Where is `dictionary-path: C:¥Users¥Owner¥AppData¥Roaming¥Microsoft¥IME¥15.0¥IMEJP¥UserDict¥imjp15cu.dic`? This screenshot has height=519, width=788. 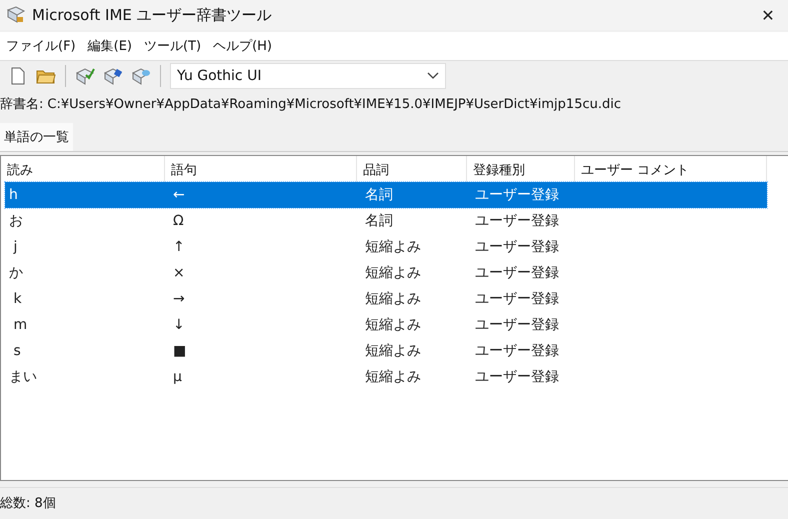
dictionary-path: C:¥Users¥Owner¥AppData¥Roaming¥Microsoft¥IME¥15.0¥IMEJP¥UserDict¥imjp15cu.dic is located at coordinates (334, 104).